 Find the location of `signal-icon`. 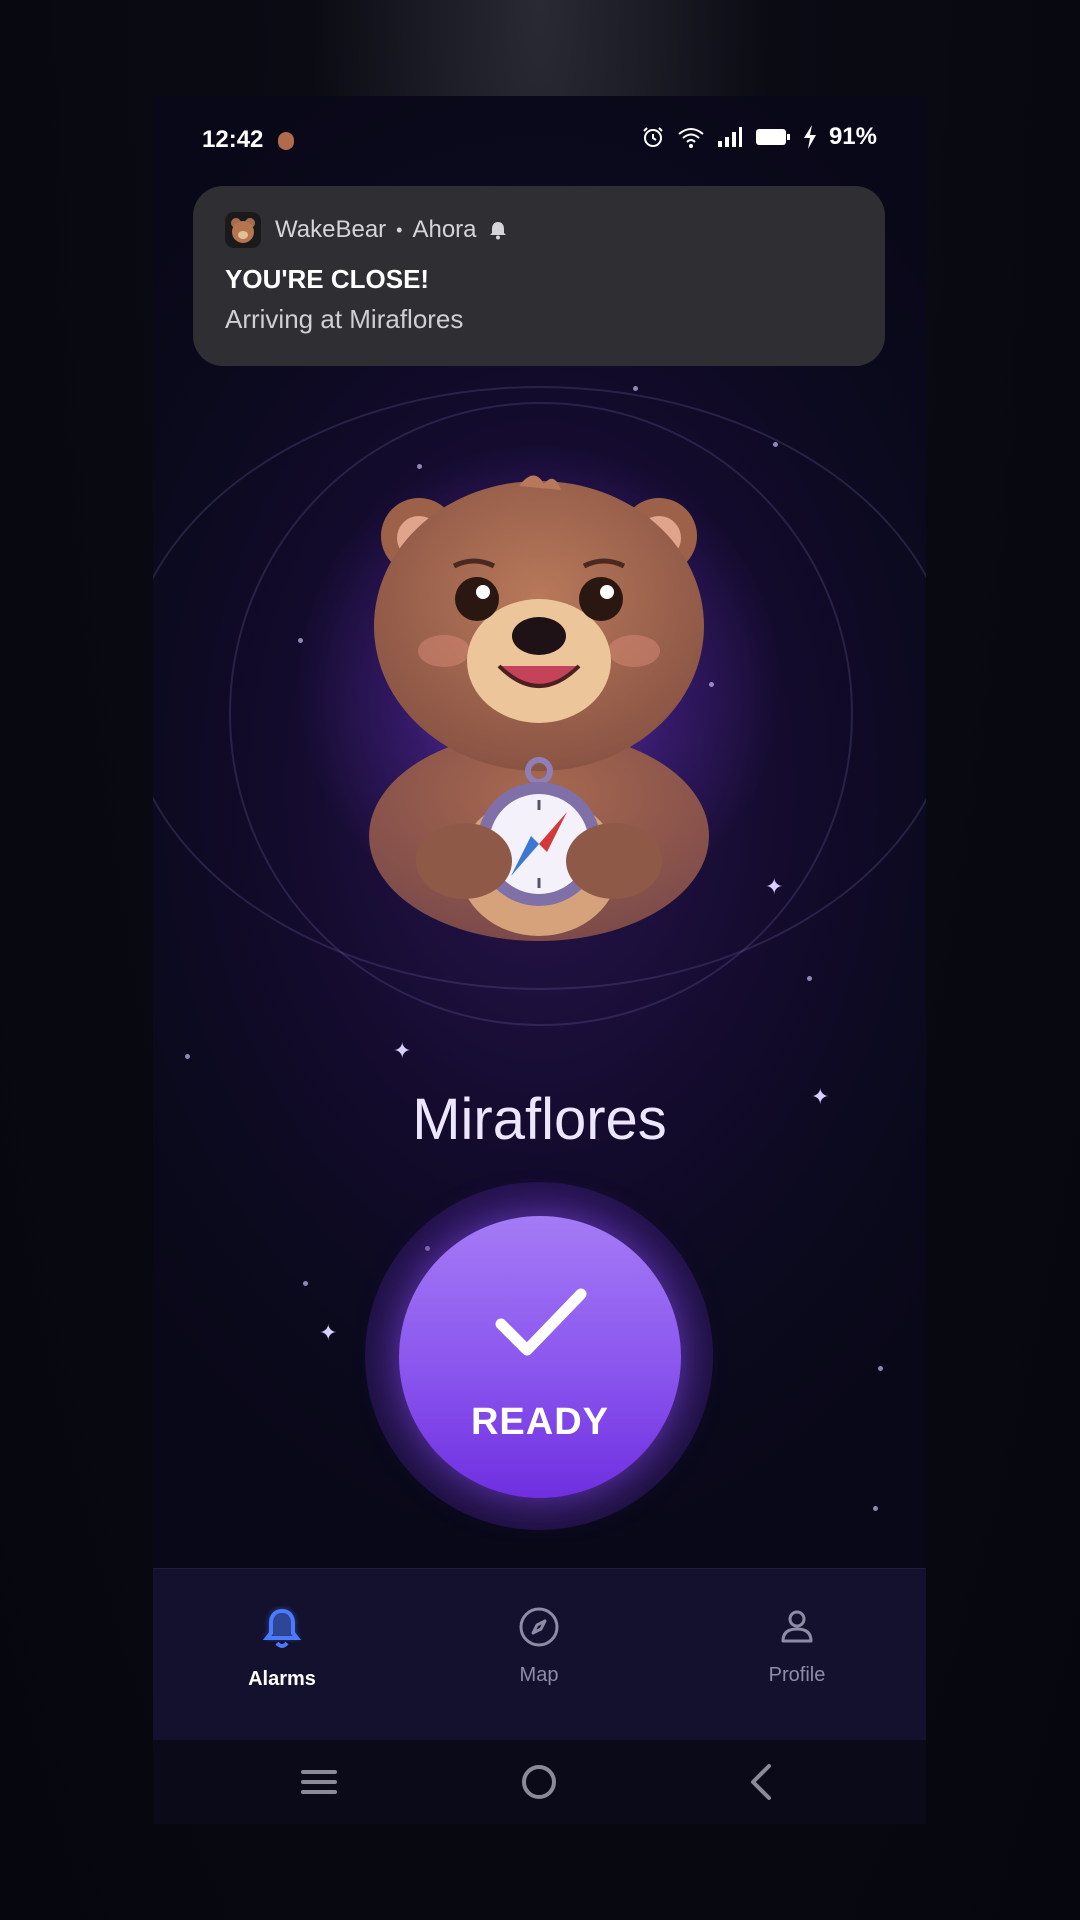

signal-icon is located at coordinates (729, 137).